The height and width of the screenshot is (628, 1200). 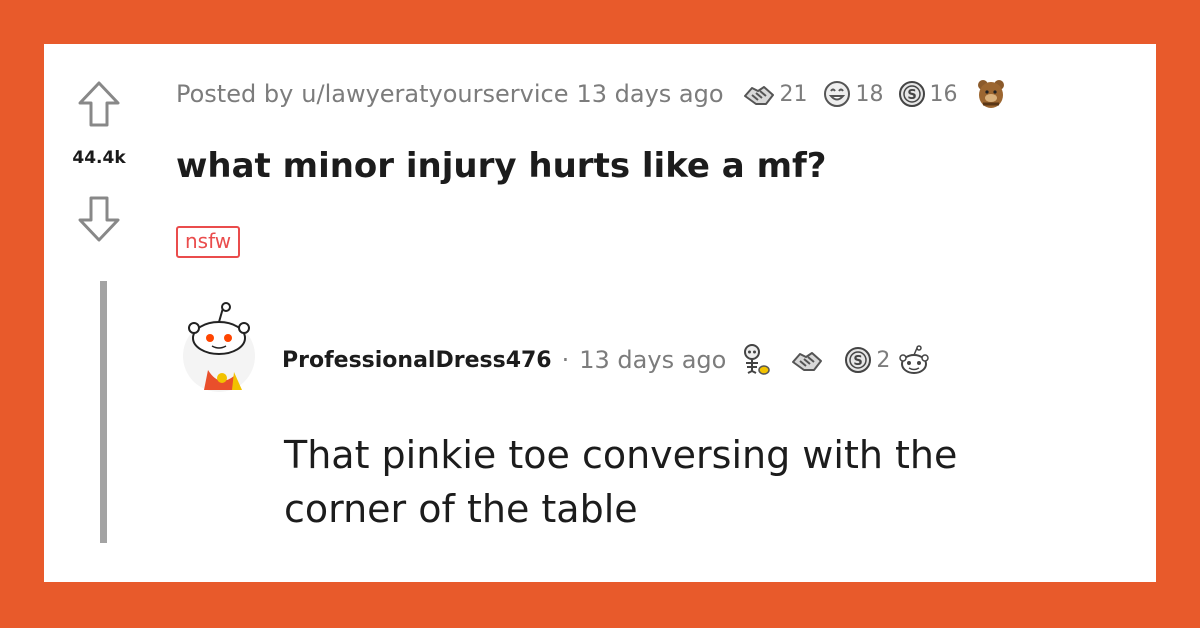 What do you see at coordinates (928, 94) in the screenshot?
I see `post-award-silver: S 16` at bounding box center [928, 94].